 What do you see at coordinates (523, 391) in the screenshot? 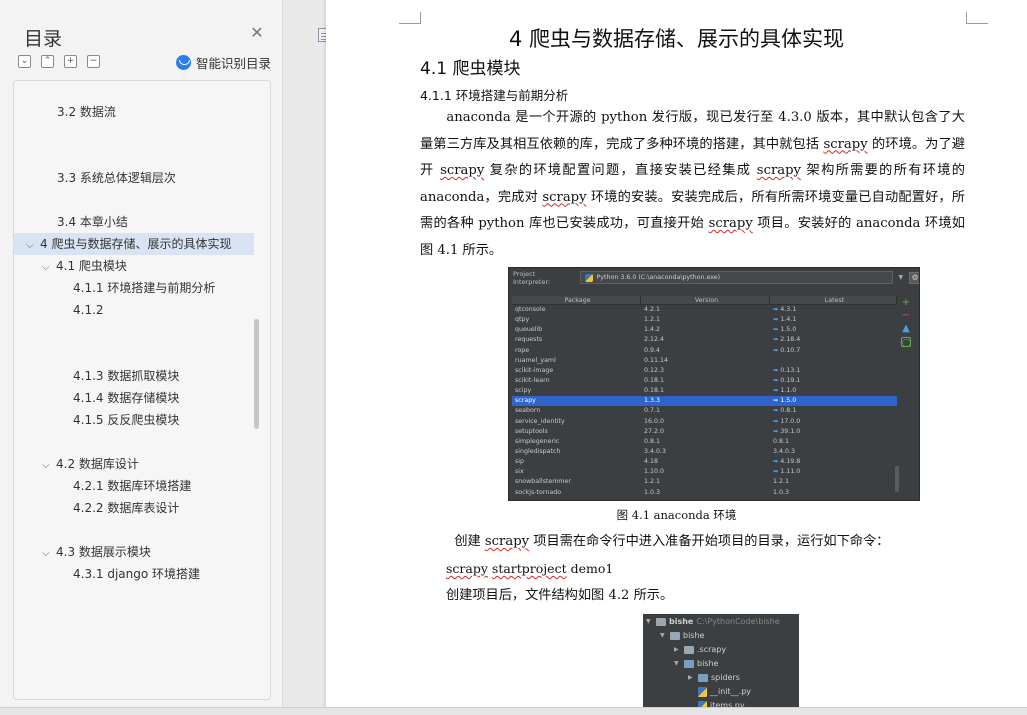
I see `package-name: scipy` at bounding box center [523, 391].